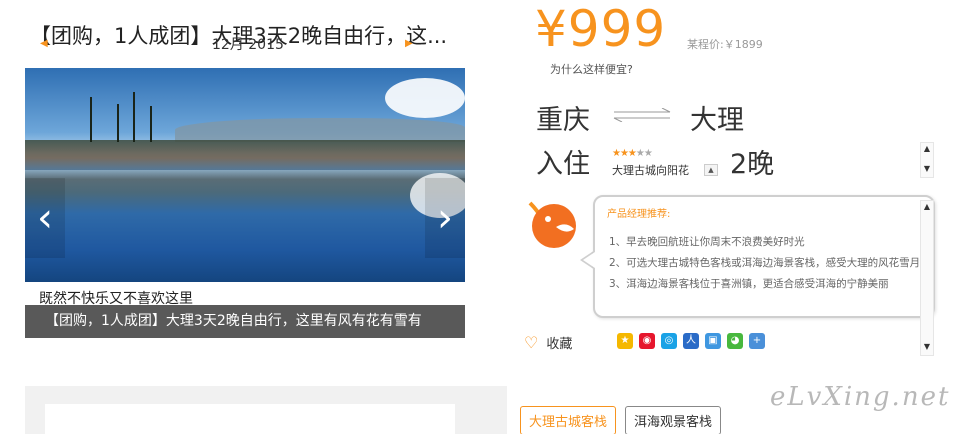 This screenshot has width=975, height=434. I want to click on stay-scrollbar: ▲ ▼, so click(927, 160).